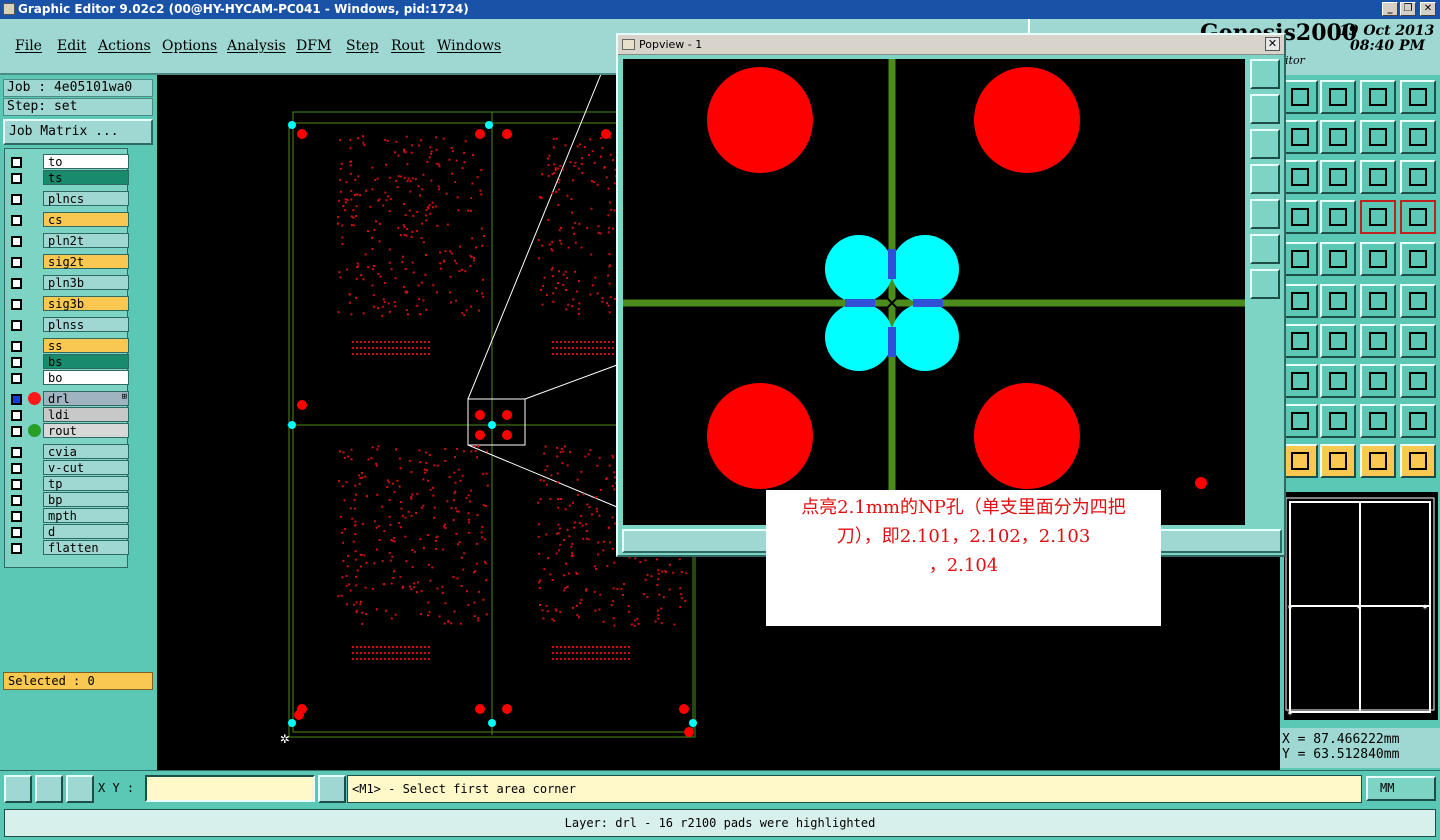  What do you see at coordinates (86, 177) in the screenshot?
I see `layer-name: ts` at bounding box center [86, 177].